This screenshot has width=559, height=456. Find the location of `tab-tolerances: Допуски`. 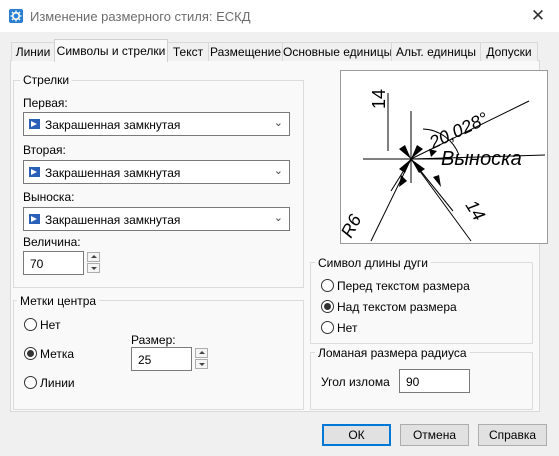

tab-tolerances: Допуски is located at coordinates (509, 51).